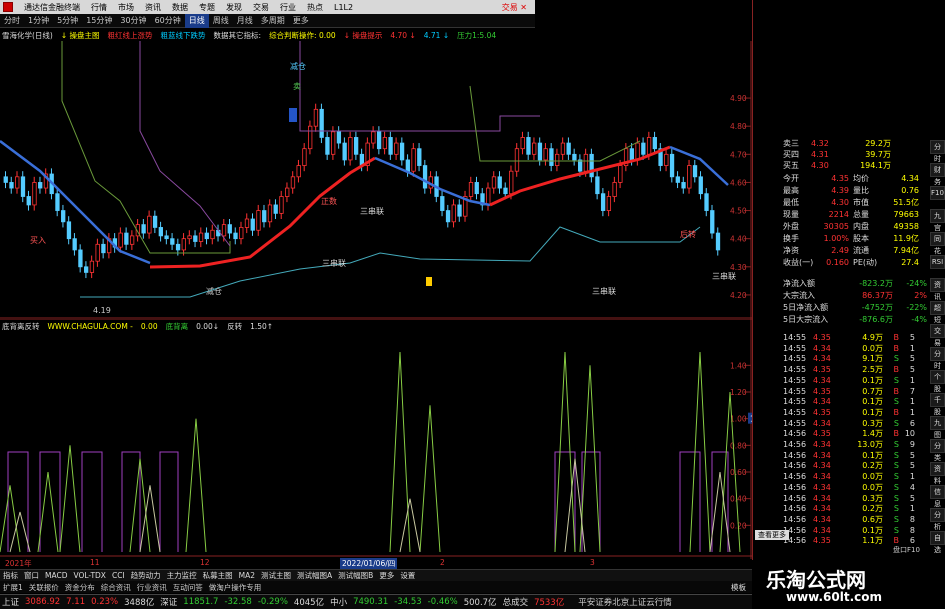 The image size is (945, 609). Describe the element at coordinates (795, 434) in the screenshot. I see `tick-time: 14:56` at that location.